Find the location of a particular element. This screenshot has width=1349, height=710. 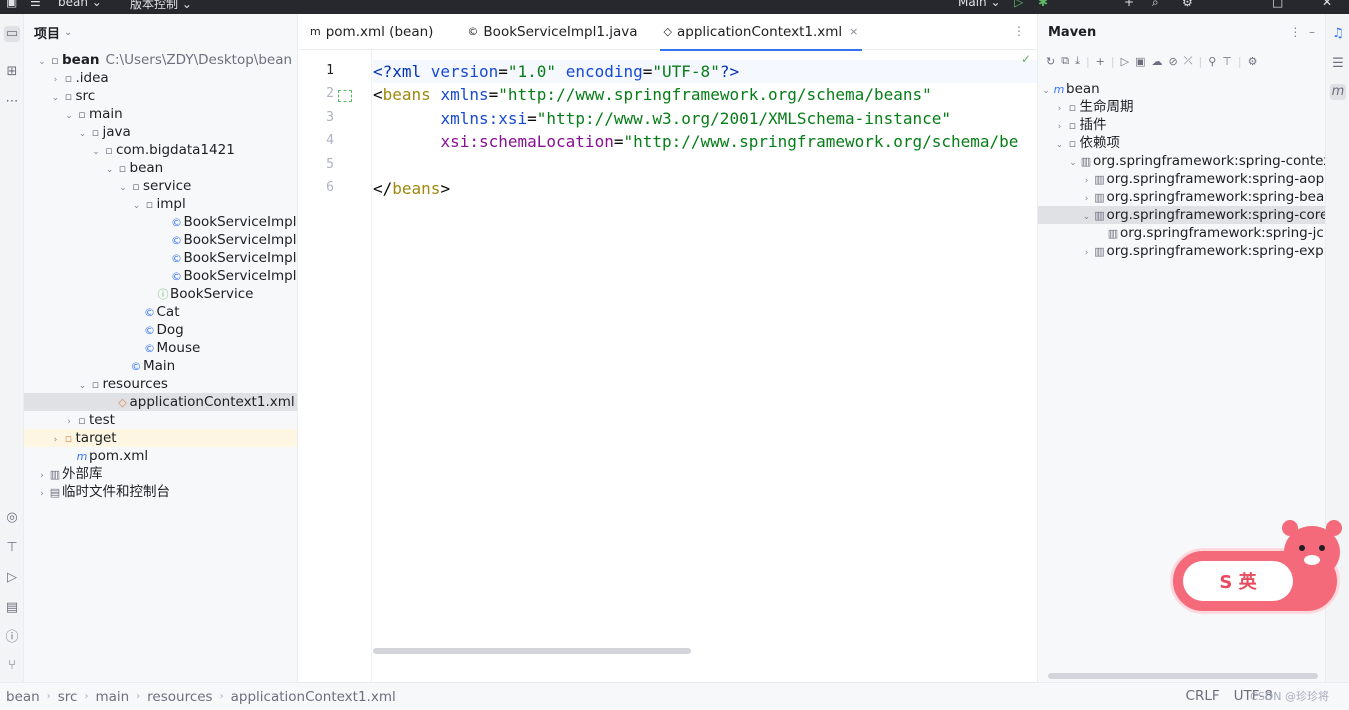

project-tree-item: ⌄ ▫ bean is located at coordinates (160, 168).